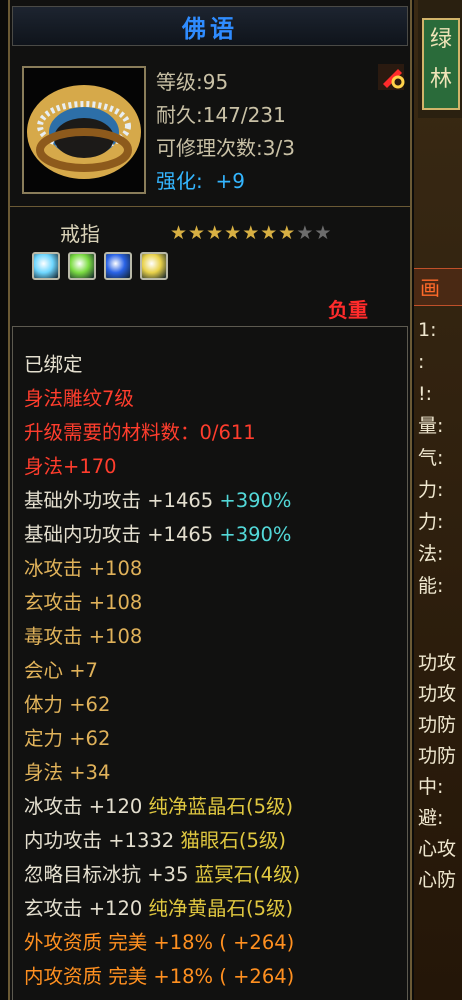  What do you see at coordinates (122, 534) in the screenshot?
I see `attribute-text: 基础内功攻击 +1465` at bounding box center [122, 534].